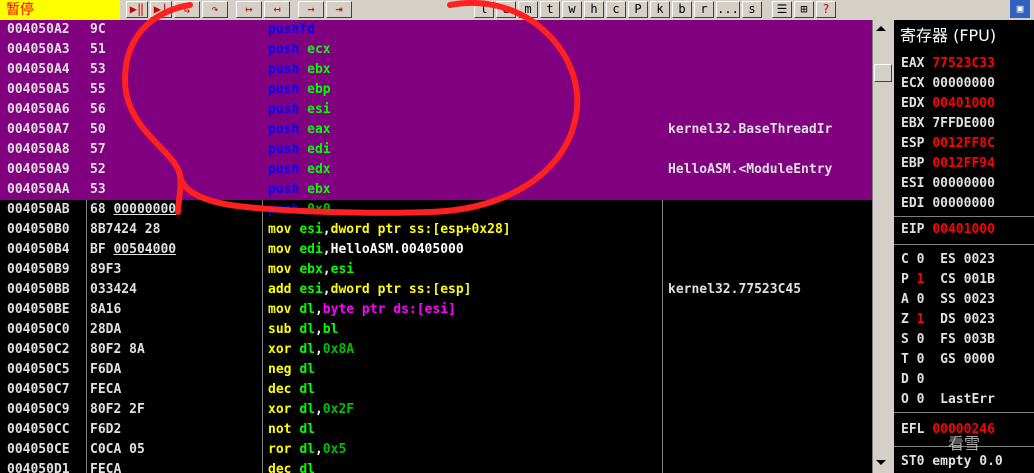 Image resolution: width=1034 pixels, height=473 pixels. I want to click on toolbar-misc-1: ⊞, so click(804, 9).